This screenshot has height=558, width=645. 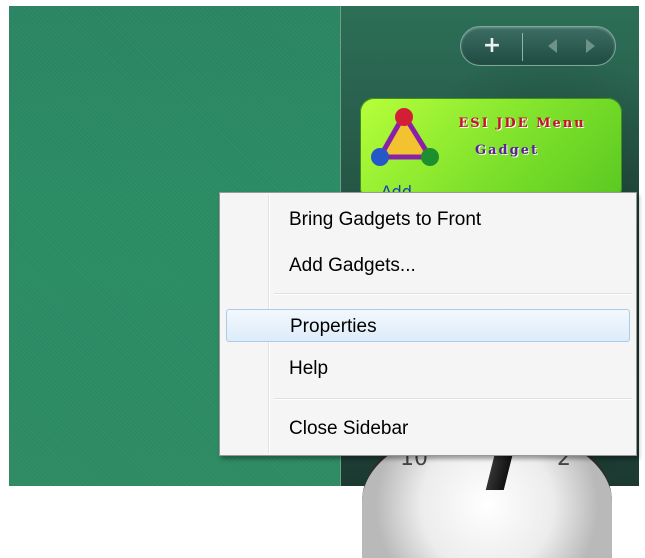 I want to click on gadget-title: ESI JDE Menu, so click(x=522, y=123).